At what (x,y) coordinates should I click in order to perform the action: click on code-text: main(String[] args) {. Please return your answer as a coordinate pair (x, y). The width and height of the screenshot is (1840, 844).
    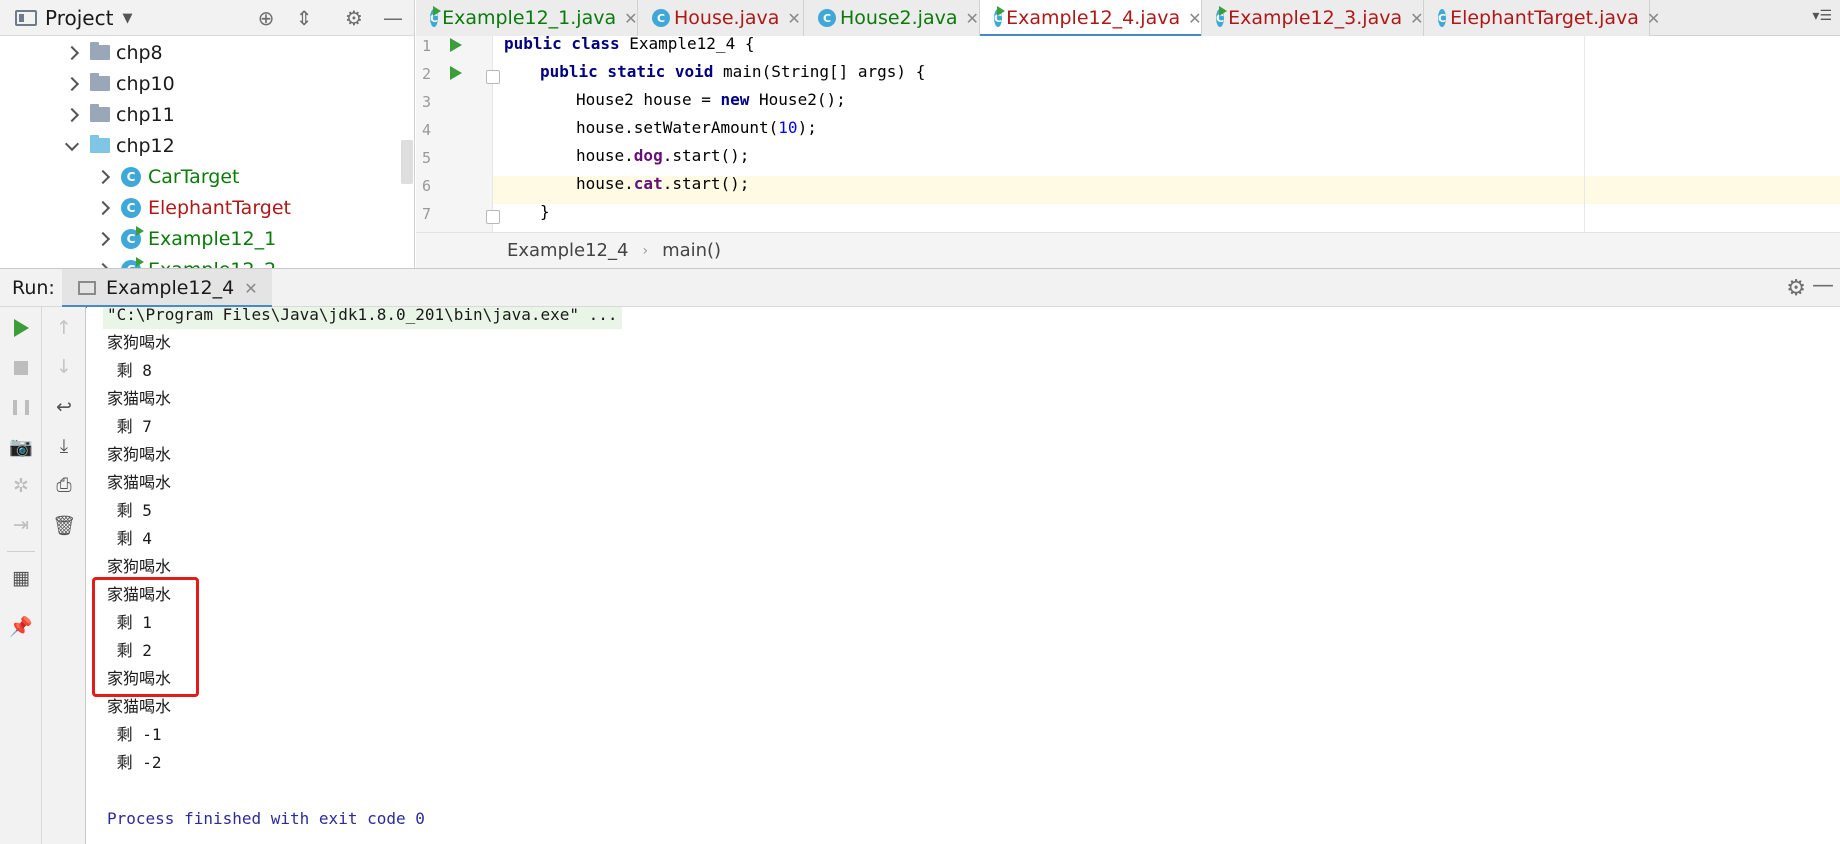
    Looking at the image, I should click on (824, 71).